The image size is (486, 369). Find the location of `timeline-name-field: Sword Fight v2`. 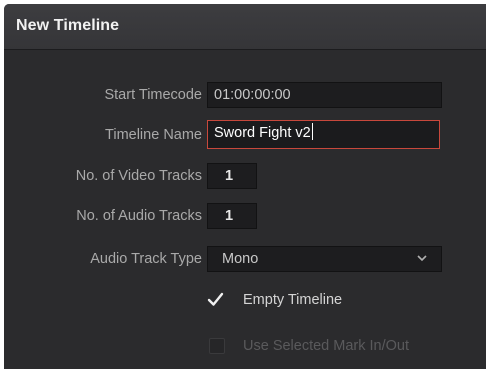

timeline-name-field: Sword Fight v2 is located at coordinates (323, 134).